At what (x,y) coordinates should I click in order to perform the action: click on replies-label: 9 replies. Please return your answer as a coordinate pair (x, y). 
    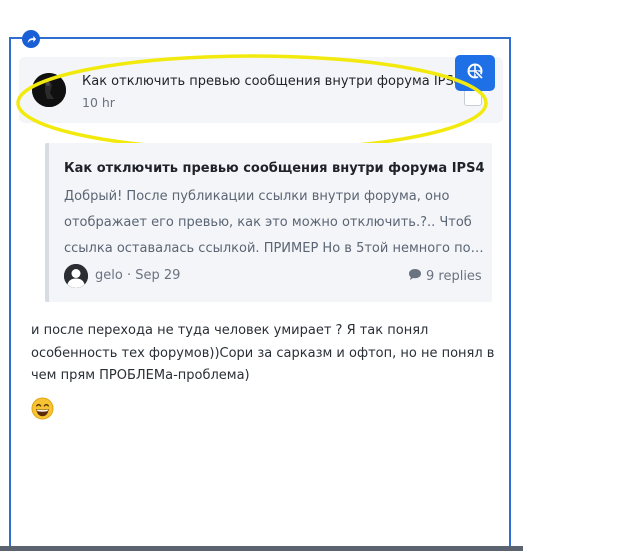
    Looking at the image, I should click on (454, 276).